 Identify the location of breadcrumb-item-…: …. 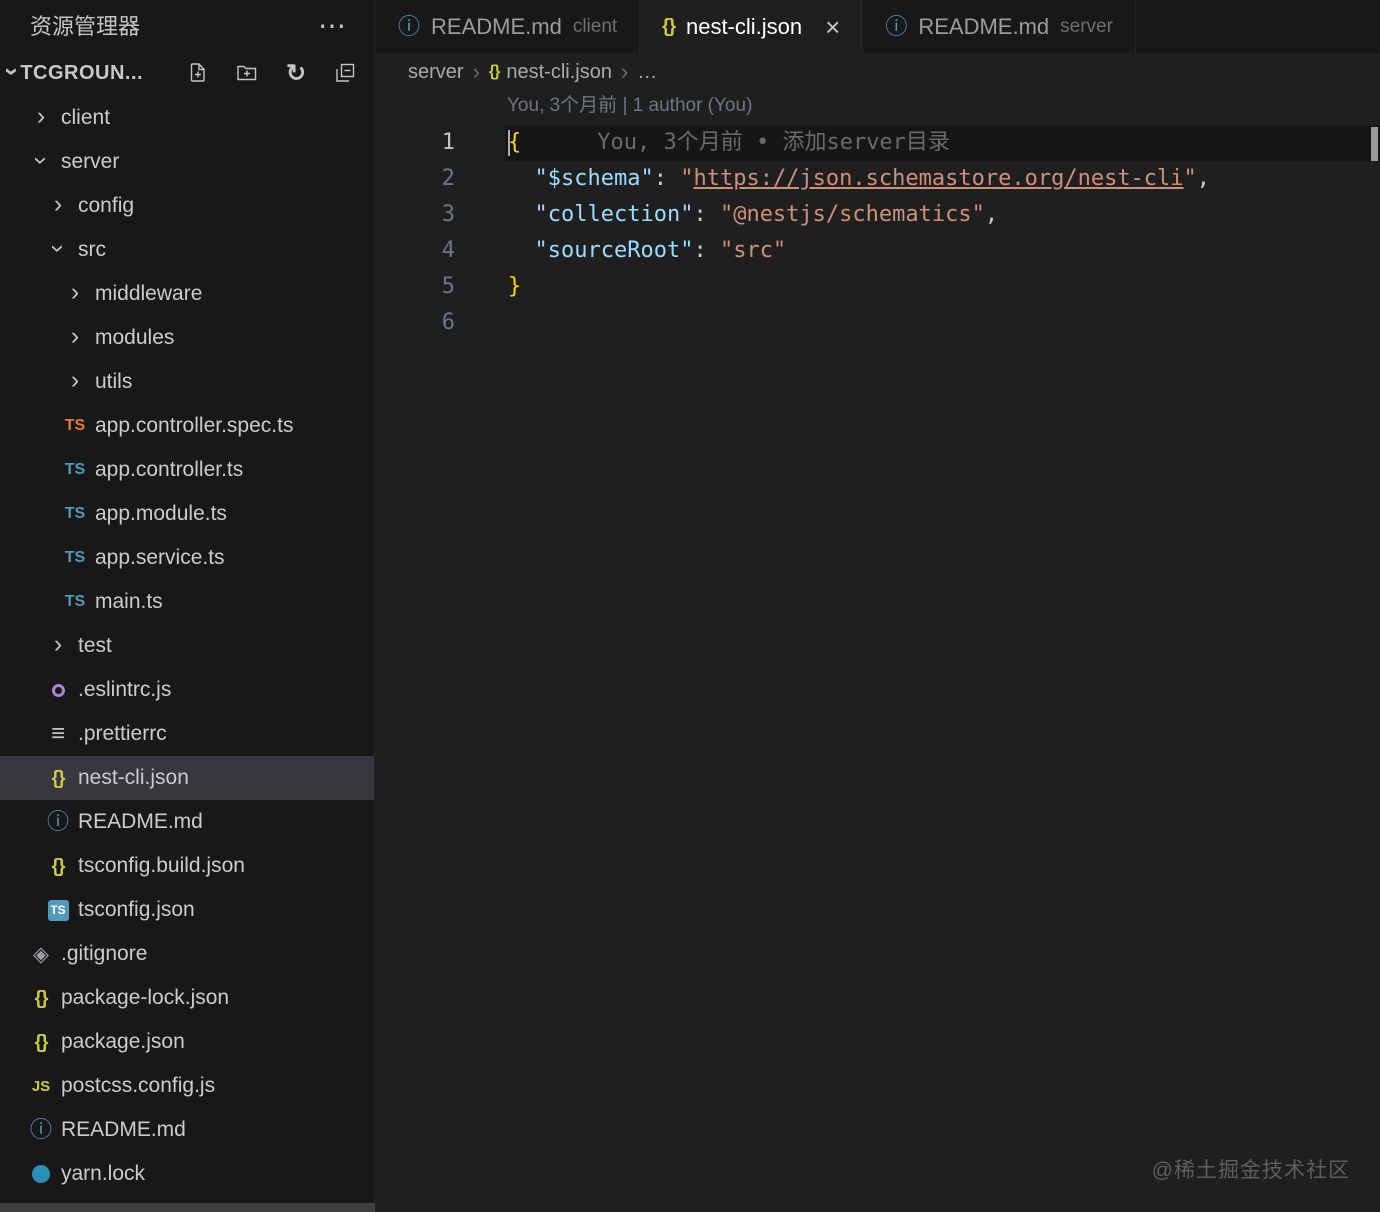
(647, 72).